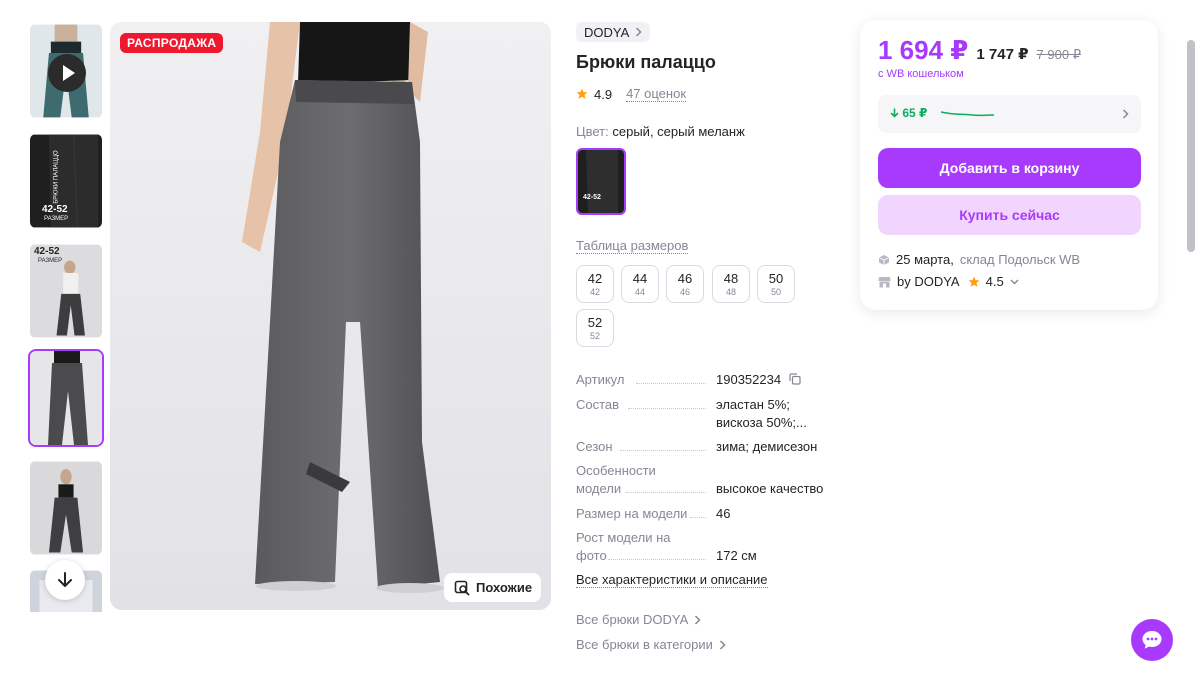 The image size is (1200, 675). Describe the element at coordinates (66, 291) in the screenshot. I see `thumbnail-3: 42-52 РАЗМЕР` at that location.